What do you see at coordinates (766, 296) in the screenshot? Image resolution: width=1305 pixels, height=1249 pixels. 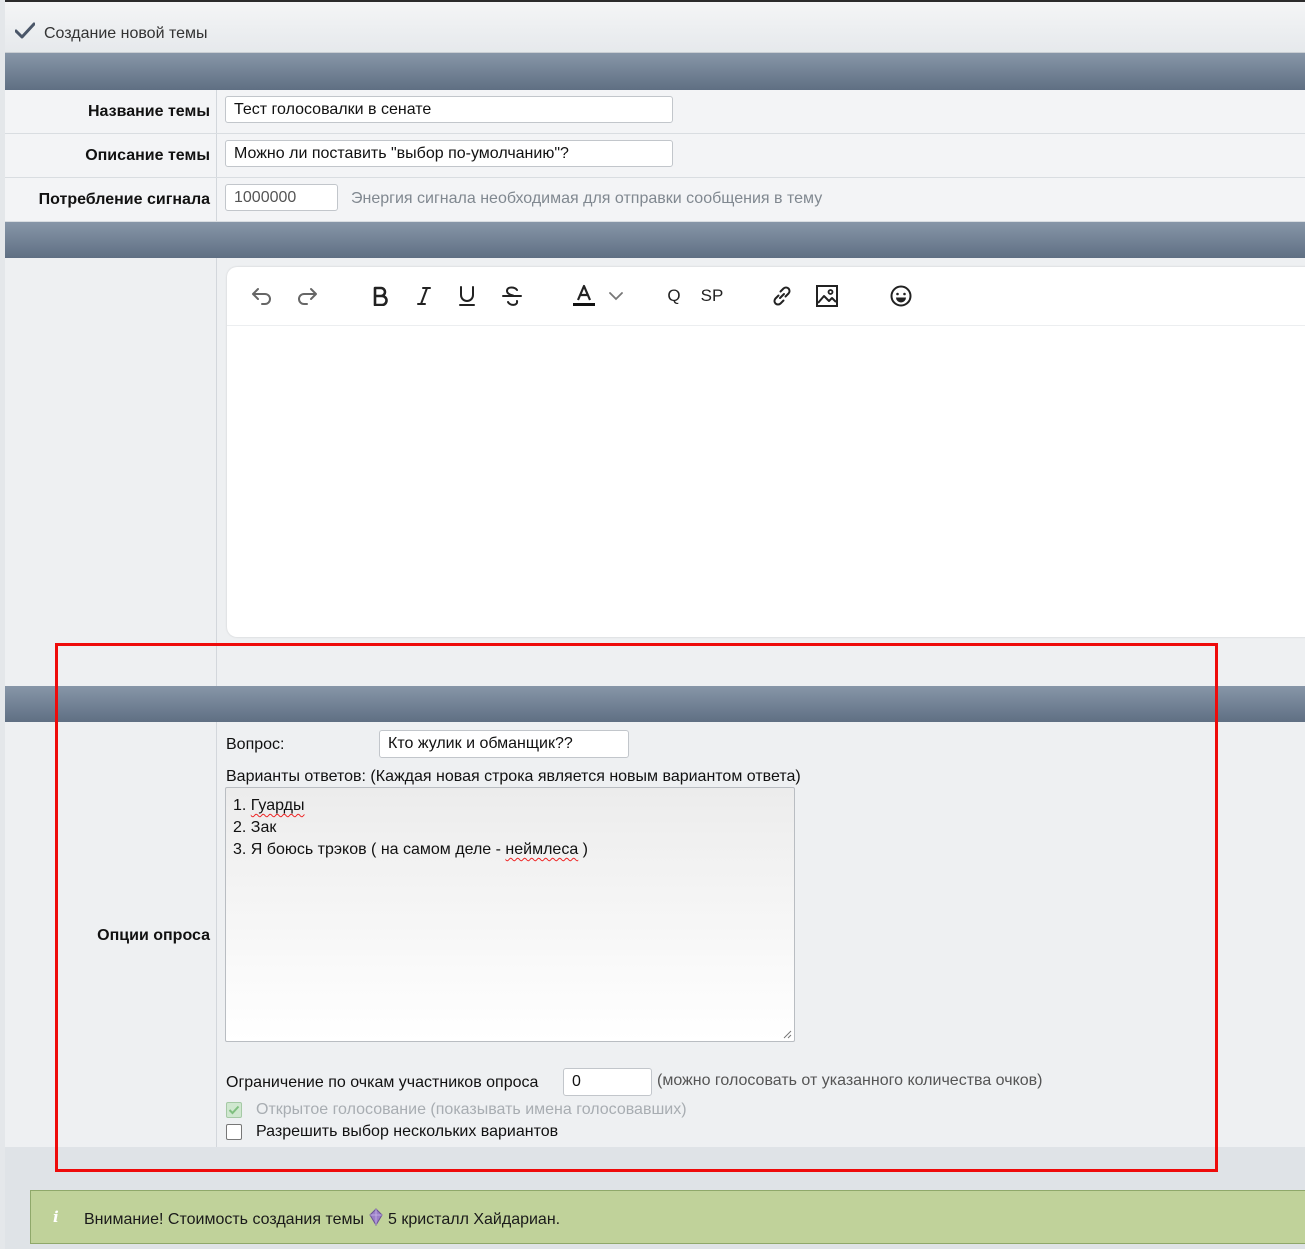 I see `editor-toolbar: Q SP` at bounding box center [766, 296].